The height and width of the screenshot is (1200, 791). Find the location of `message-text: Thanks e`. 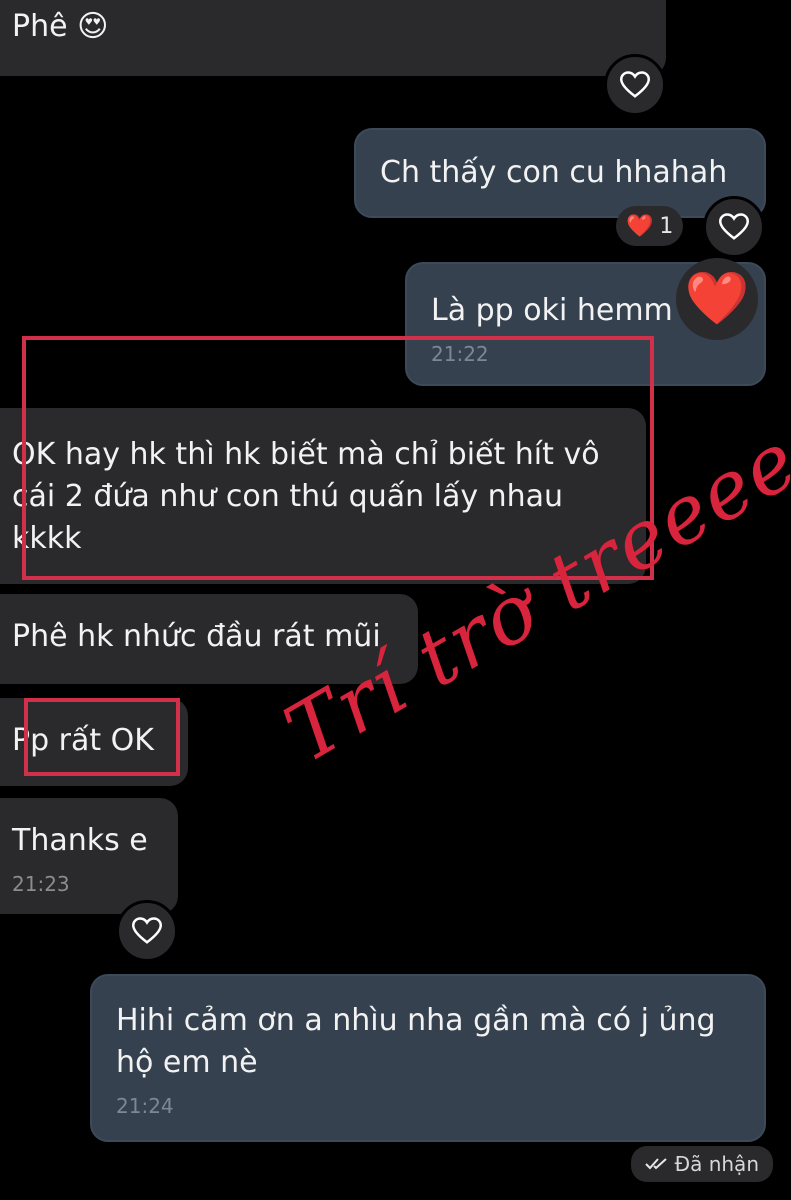

message-text: Thanks e is located at coordinates (80, 840).